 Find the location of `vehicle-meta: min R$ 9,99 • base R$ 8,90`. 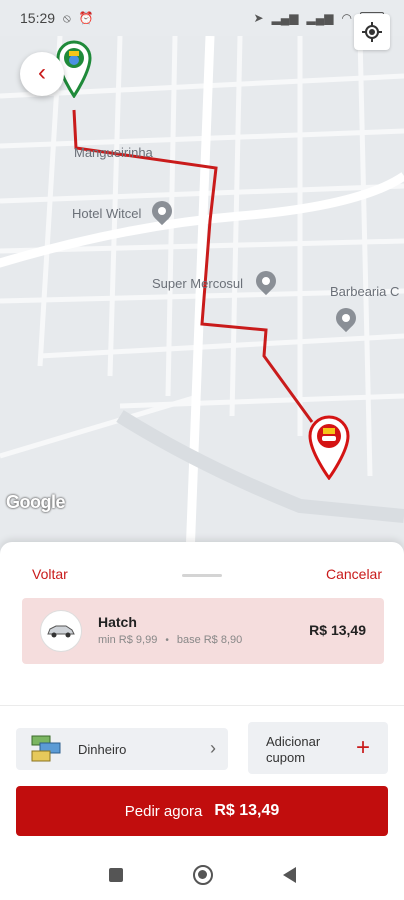

vehicle-meta: min R$ 9,99 • base R$ 8,90 is located at coordinates (170, 640).